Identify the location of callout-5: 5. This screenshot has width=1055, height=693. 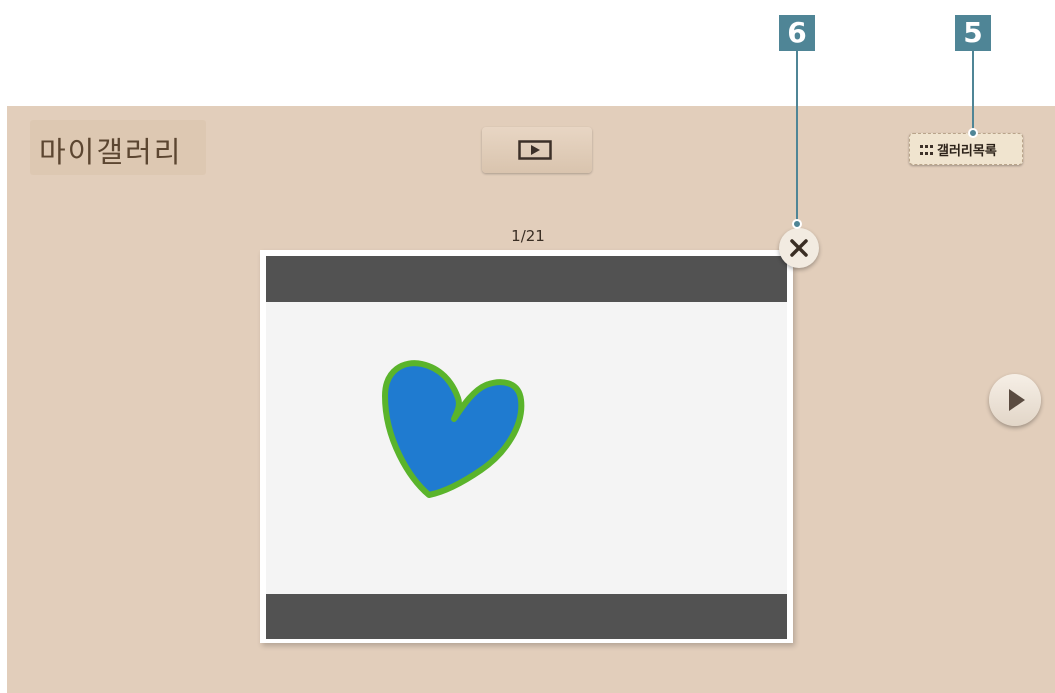
(973, 33).